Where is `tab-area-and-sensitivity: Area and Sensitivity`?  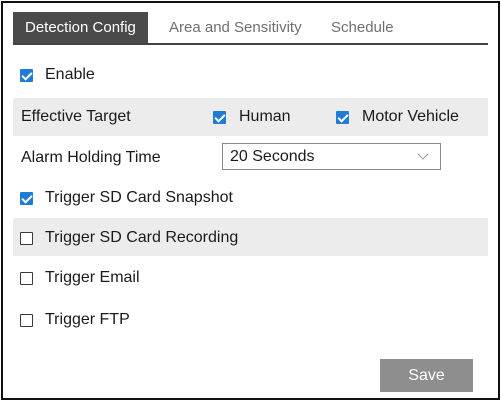
tab-area-and-sensitivity: Area and Sensitivity is located at coordinates (235, 27).